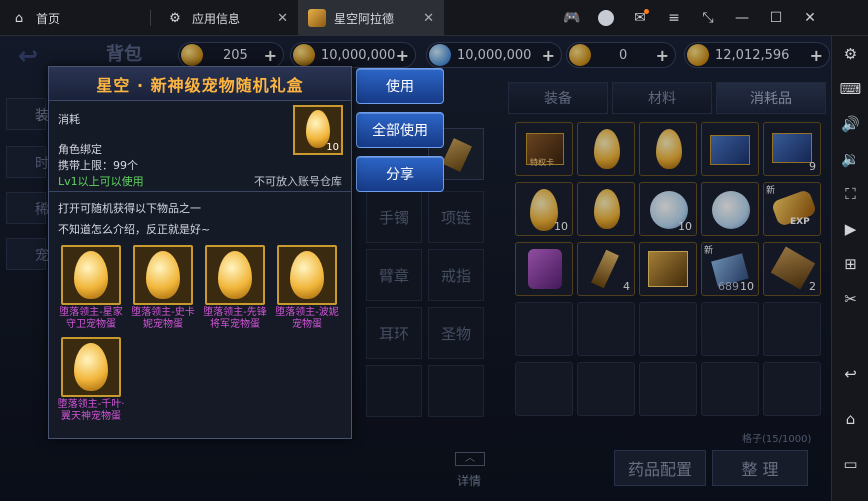  I want to click on volume-up-icon: 🔊, so click(850, 124).